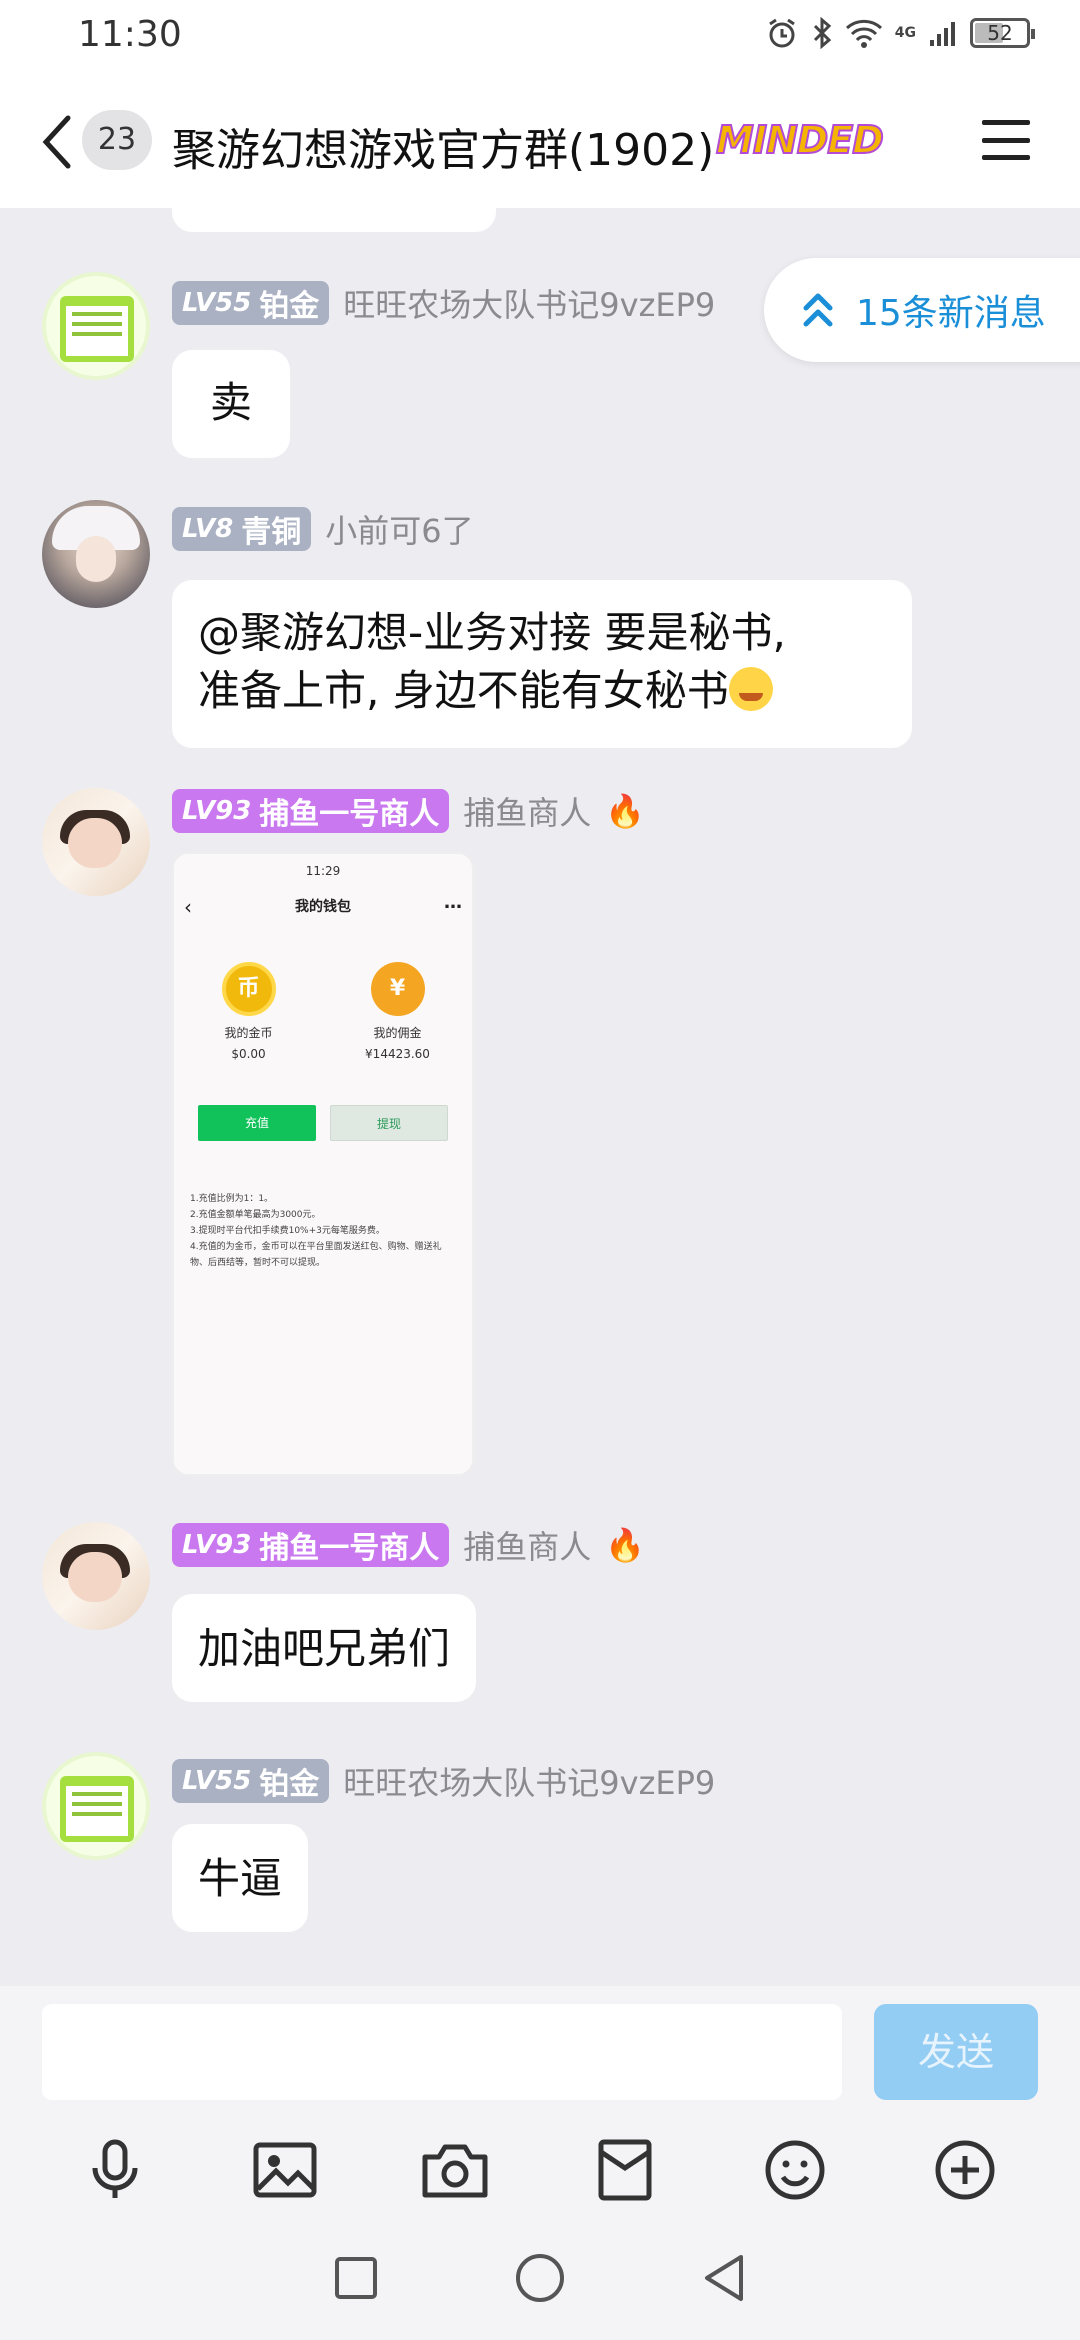  What do you see at coordinates (750, 689) in the screenshot?
I see `laughing-emoji-icon` at bounding box center [750, 689].